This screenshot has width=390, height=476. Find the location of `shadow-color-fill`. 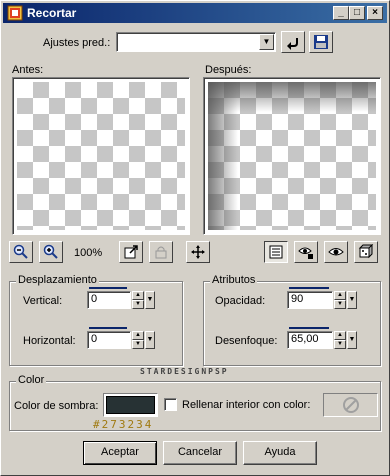

shadow-color-fill is located at coordinates (130, 405).